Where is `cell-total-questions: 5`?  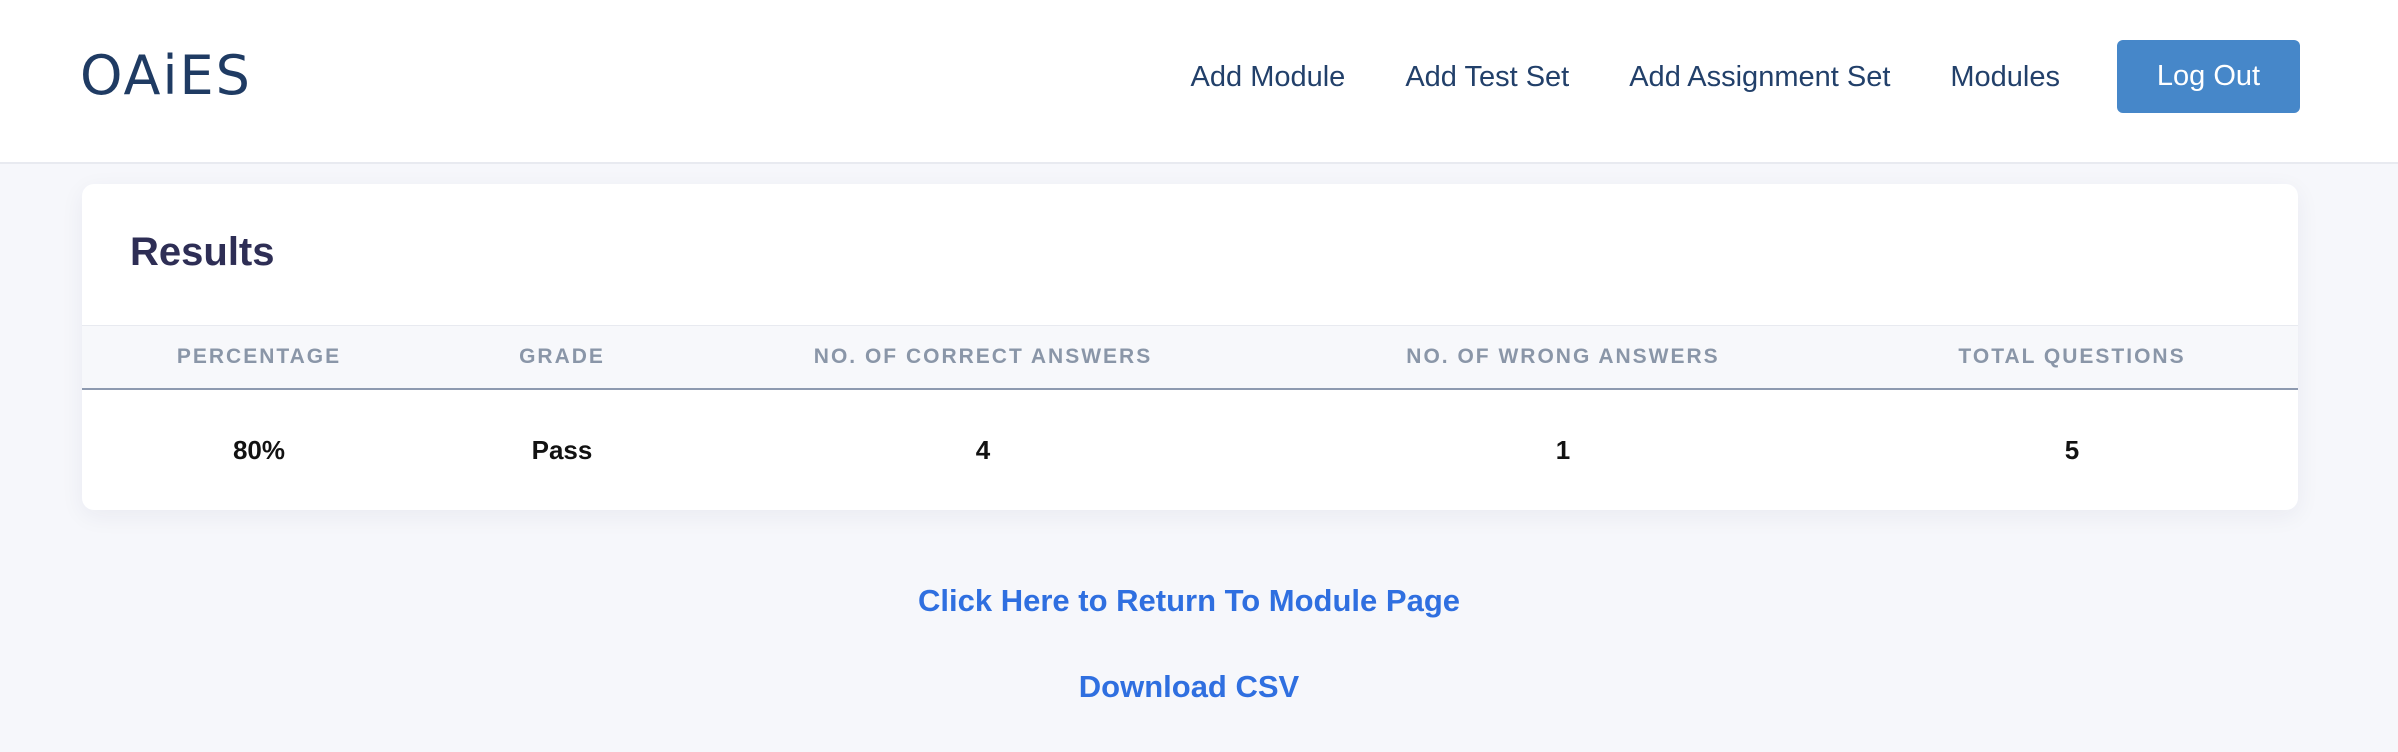 cell-total-questions: 5 is located at coordinates (2072, 449).